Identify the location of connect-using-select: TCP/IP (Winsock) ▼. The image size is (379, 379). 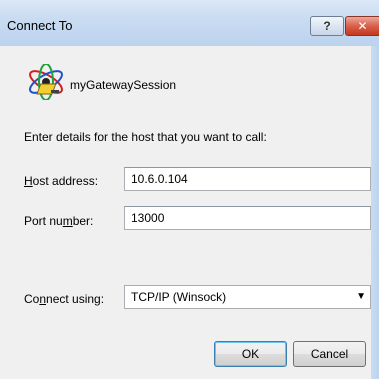
(247, 297).